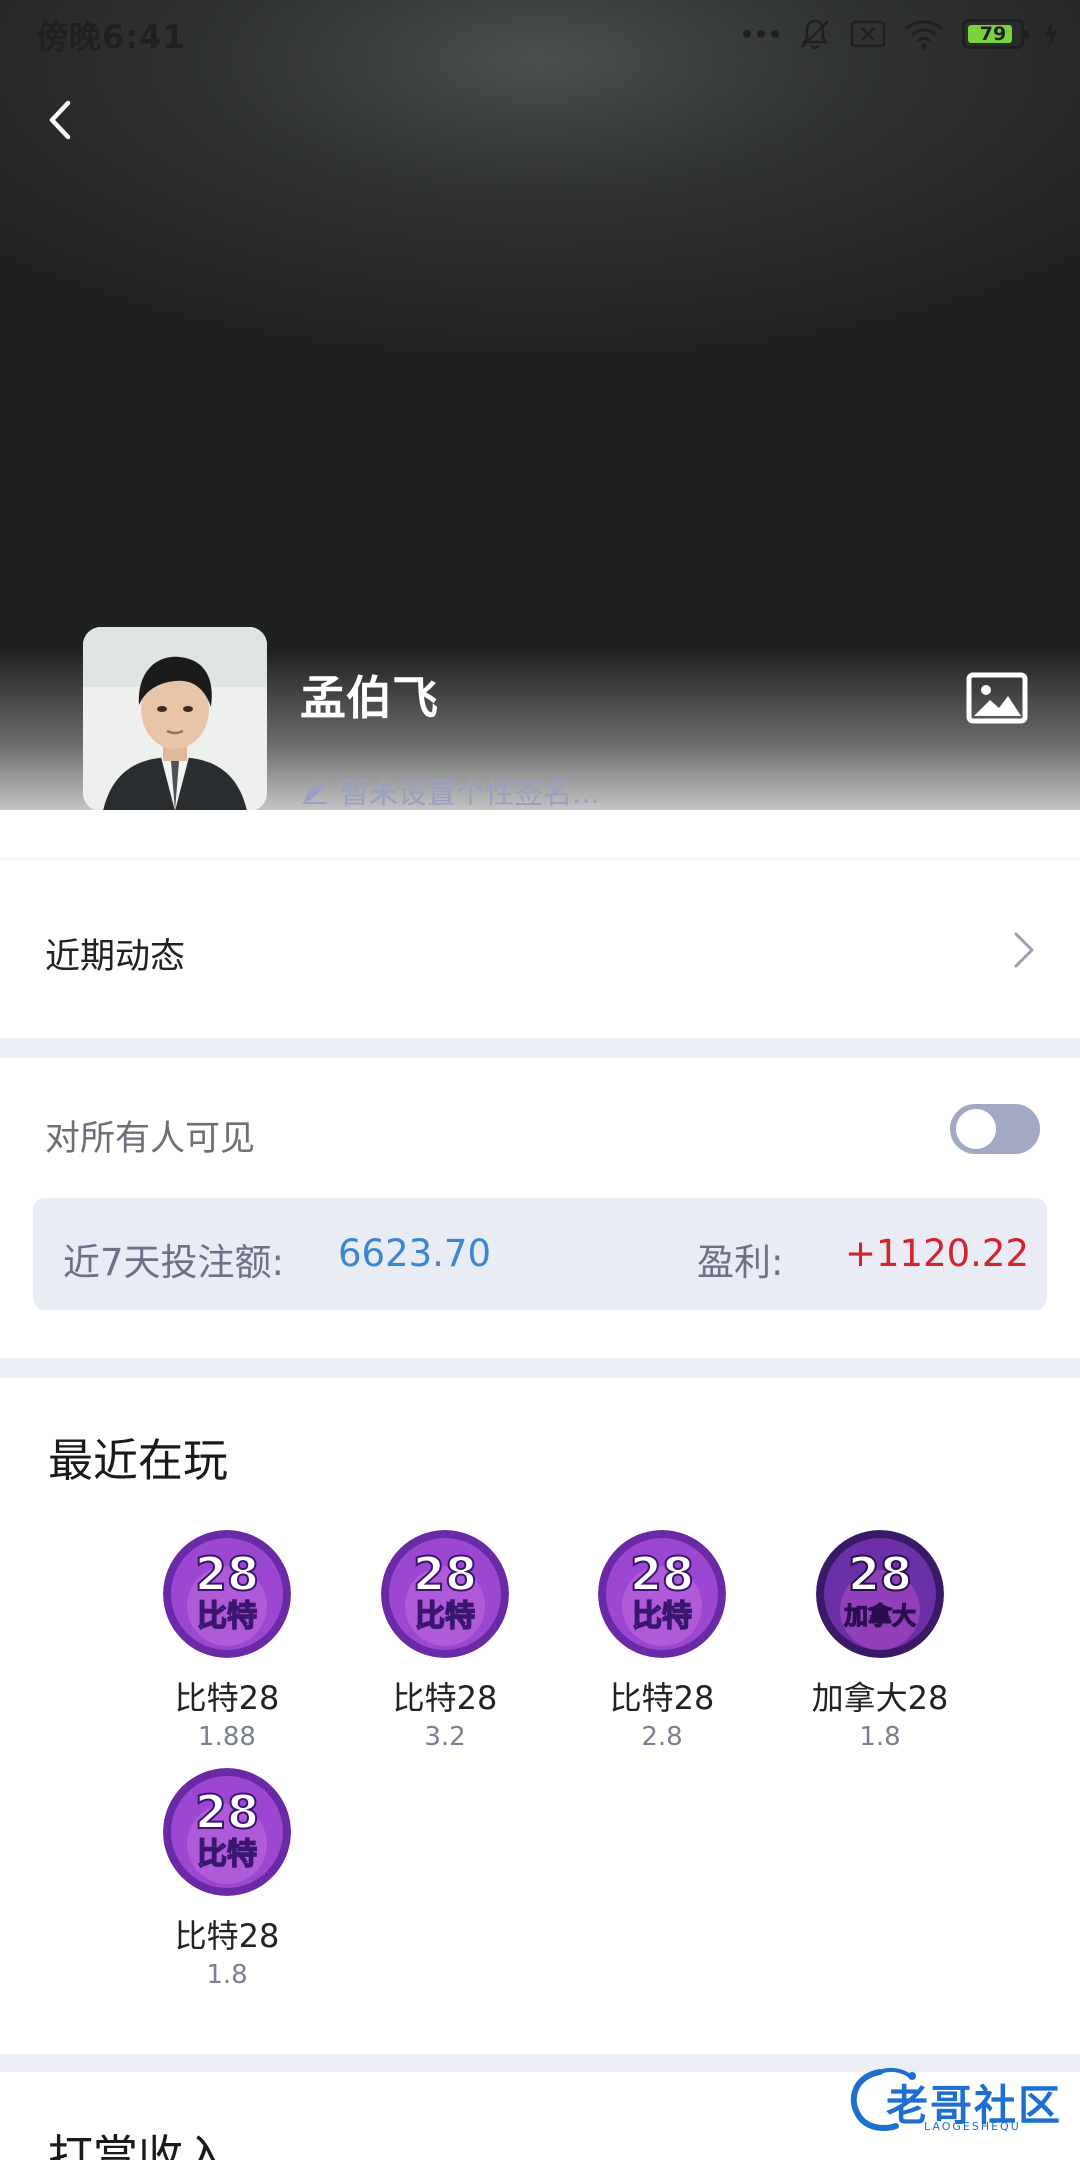  Describe the element at coordinates (111, 37) in the screenshot. I see `status-time: 傍晚6:41` at that location.